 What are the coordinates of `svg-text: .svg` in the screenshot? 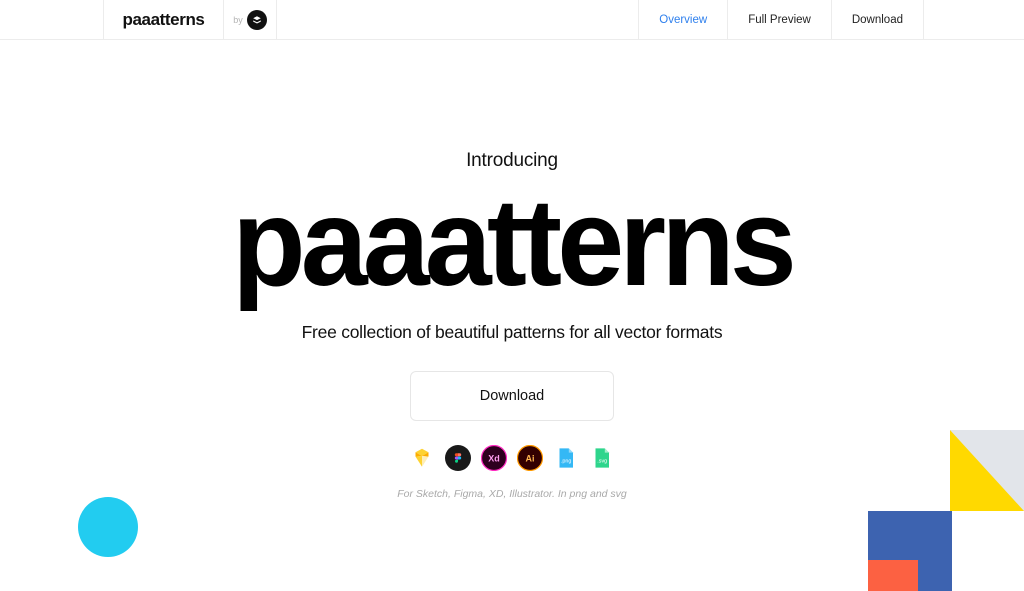 It's located at (602, 461).